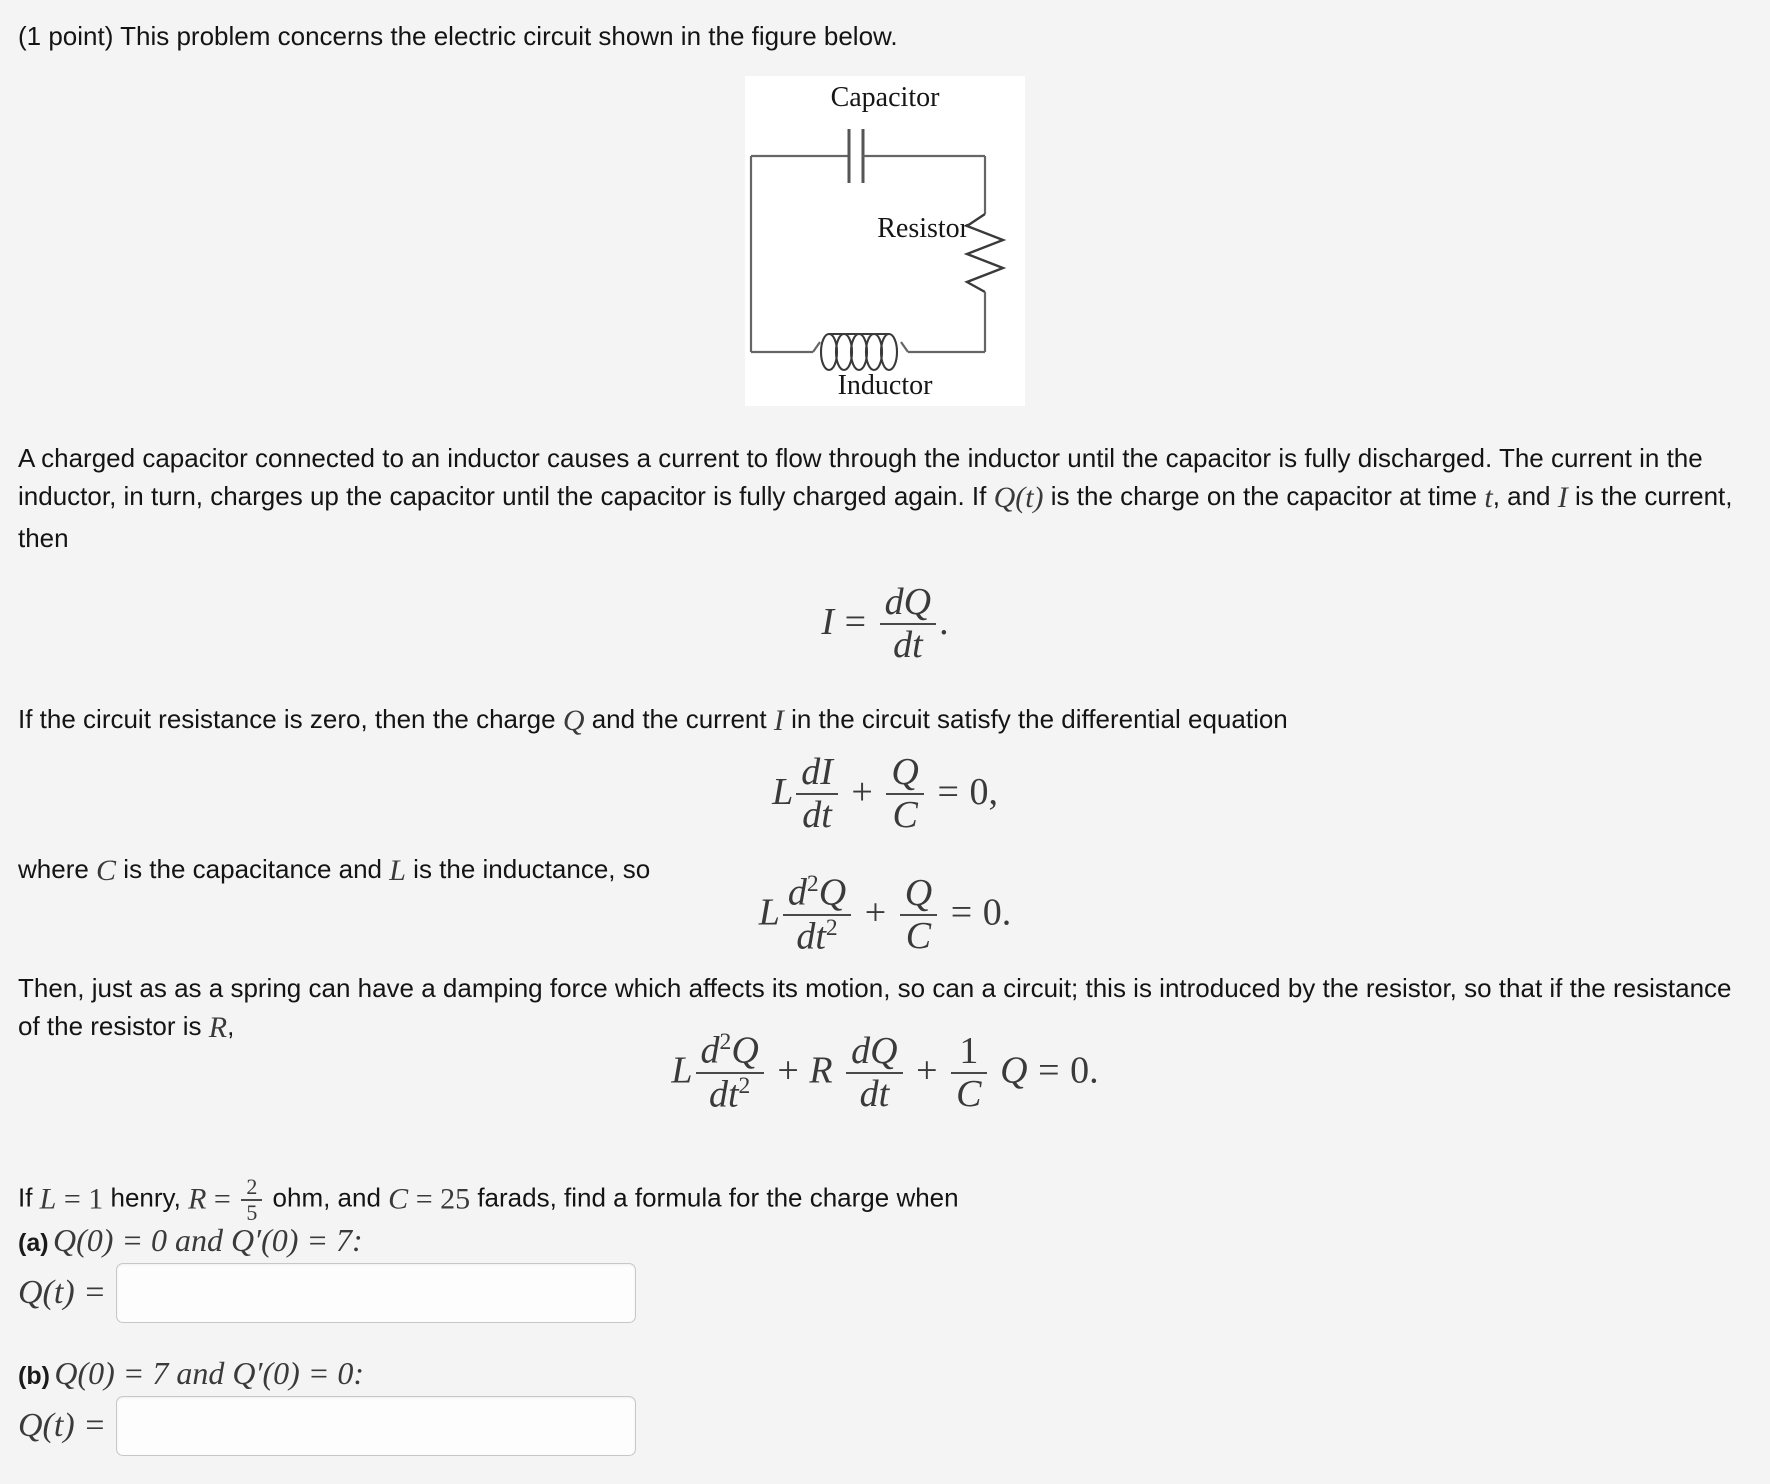 This screenshot has height=1484, width=1770. What do you see at coordinates (679, 719) in the screenshot?
I see `p2-text-b: and the current` at bounding box center [679, 719].